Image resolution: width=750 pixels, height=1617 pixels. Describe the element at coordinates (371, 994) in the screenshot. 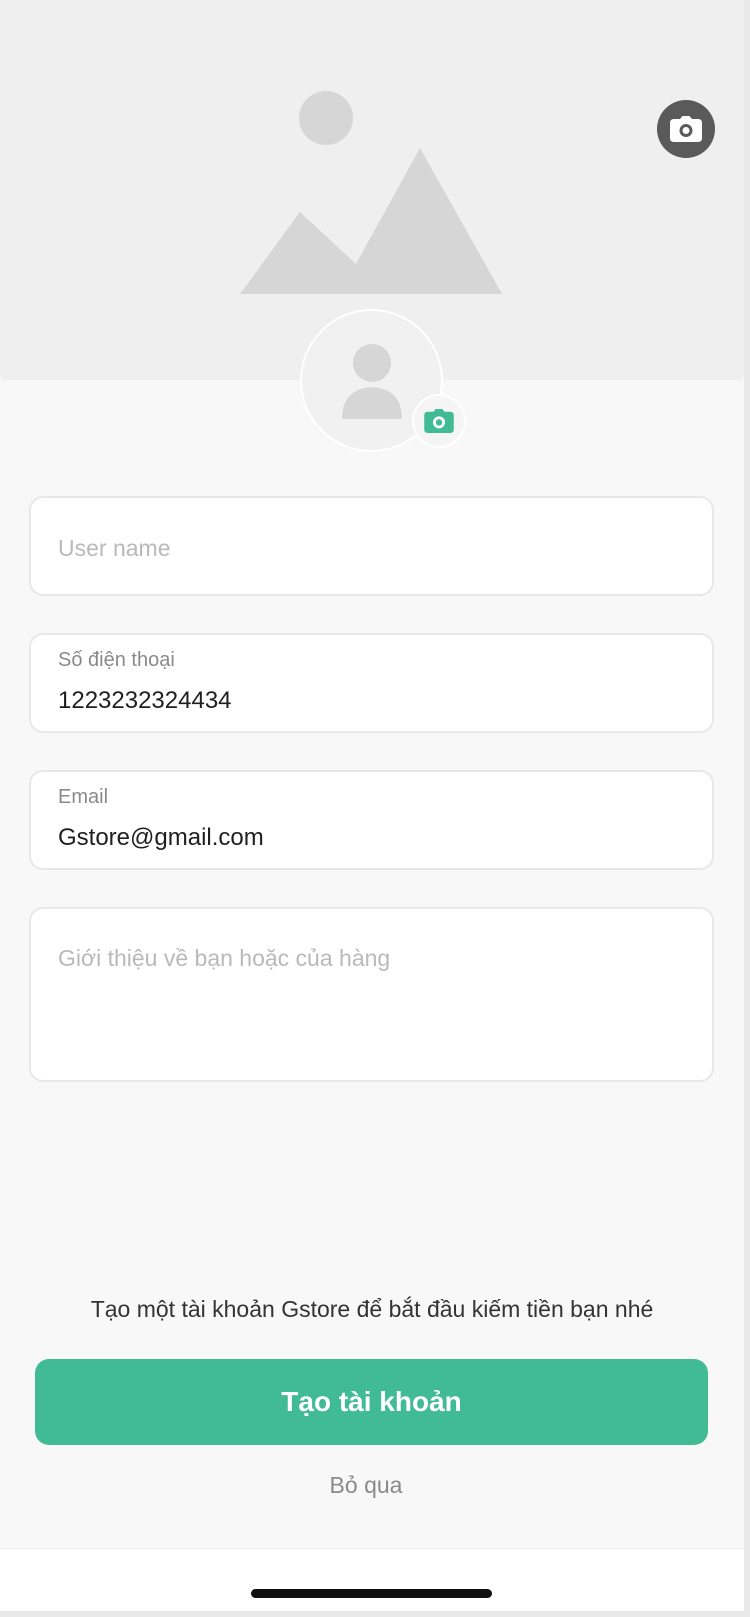

I see `bio-textarea: Giới thiệu về bạn hoặc của hàng` at that location.